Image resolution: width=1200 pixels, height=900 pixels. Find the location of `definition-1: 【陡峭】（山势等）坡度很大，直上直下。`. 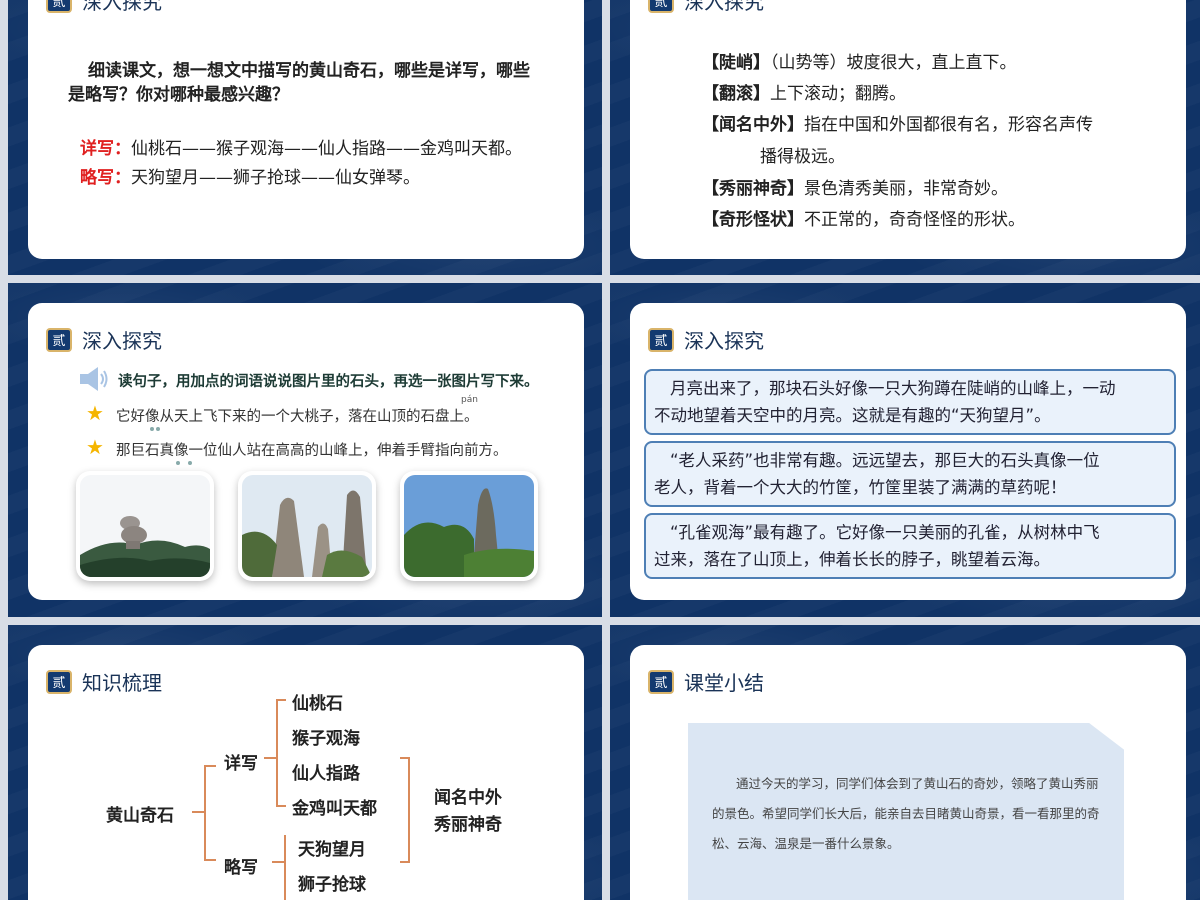

definition-1: 【陡峭】（山势等）坡度很大，直上直下。 is located at coordinates (859, 63).